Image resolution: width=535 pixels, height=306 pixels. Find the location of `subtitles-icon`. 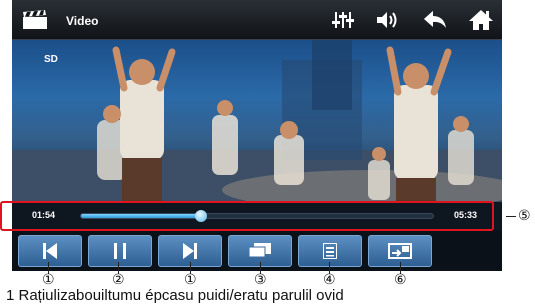

subtitles-icon is located at coordinates (260, 250).